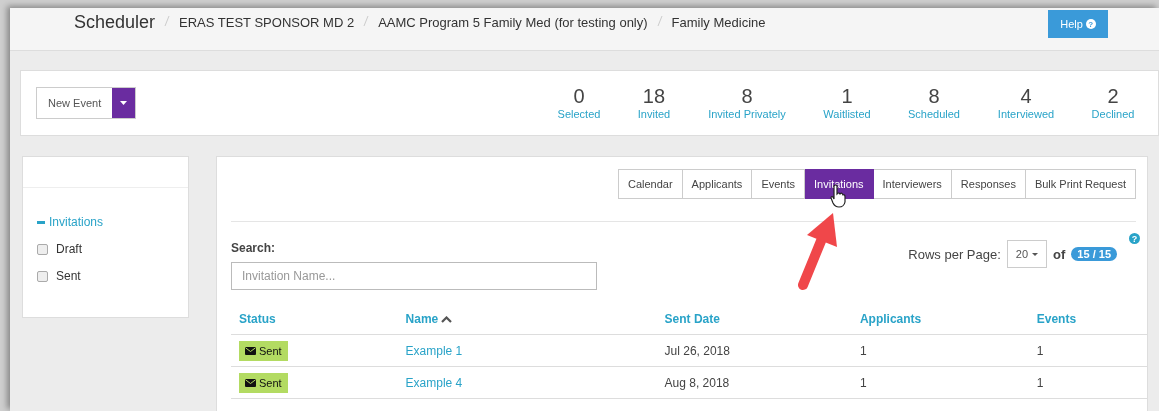 This screenshot has width=1159, height=411. I want to click on checkbox-label: Sent, so click(68, 276).